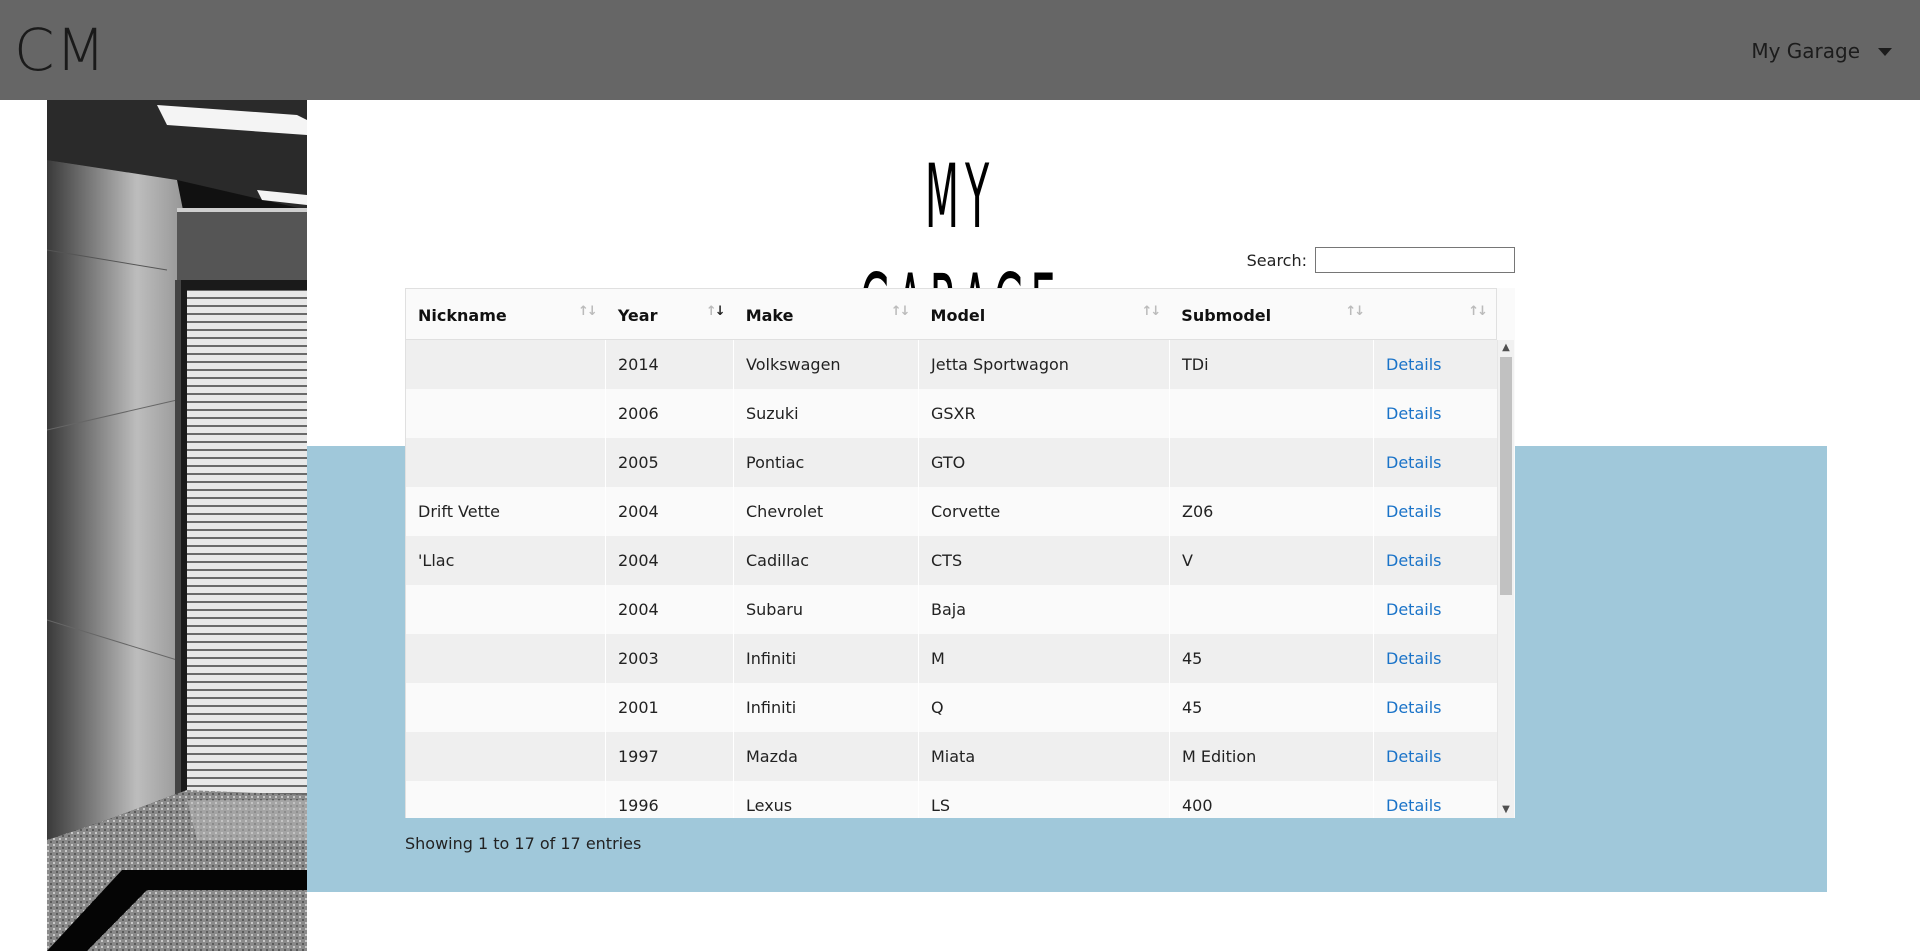 The image size is (1920, 951). Describe the element at coordinates (1506, 476) in the screenshot. I see `scrollbar-thumb` at that location.